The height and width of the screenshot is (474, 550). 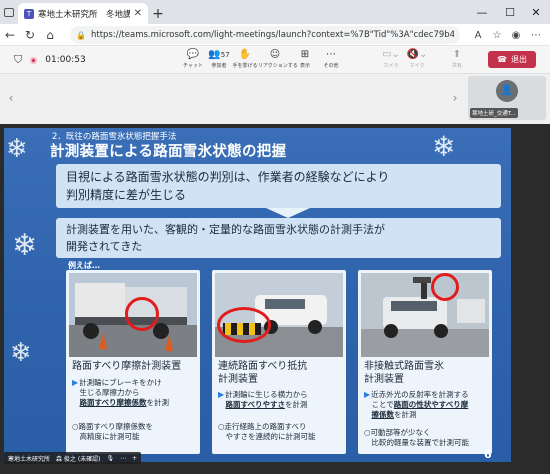 What do you see at coordinates (225, 55) in the screenshot?
I see `participant-count: 57` at bounding box center [225, 55].